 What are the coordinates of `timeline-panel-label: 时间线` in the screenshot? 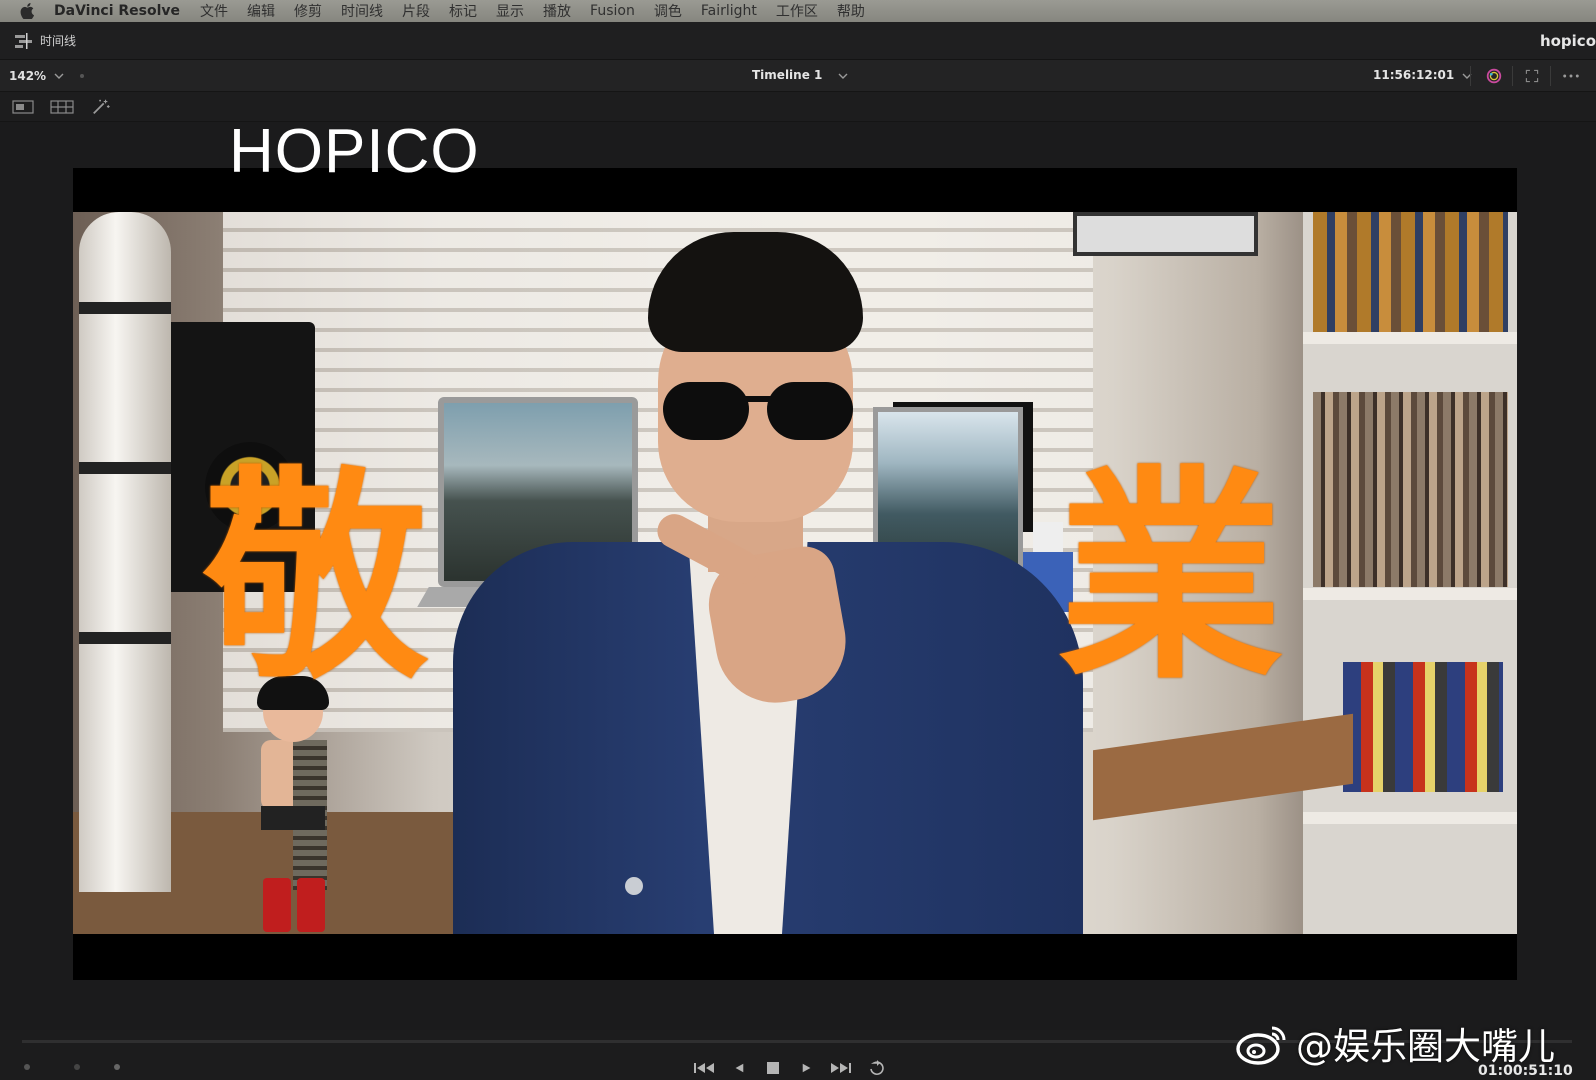 It's located at (58, 40).